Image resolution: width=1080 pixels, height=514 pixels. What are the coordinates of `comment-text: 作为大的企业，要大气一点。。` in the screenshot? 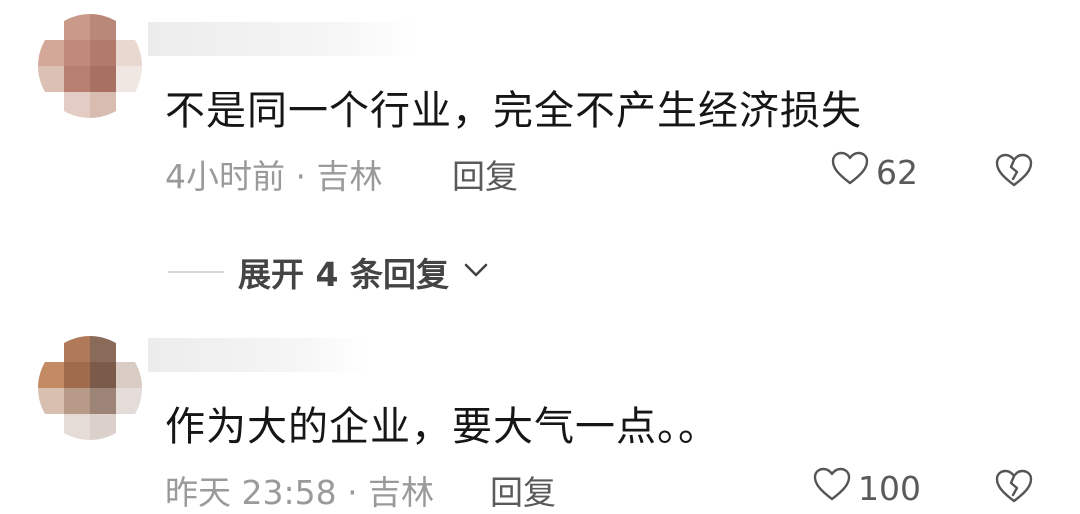 It's located at (442, 427).